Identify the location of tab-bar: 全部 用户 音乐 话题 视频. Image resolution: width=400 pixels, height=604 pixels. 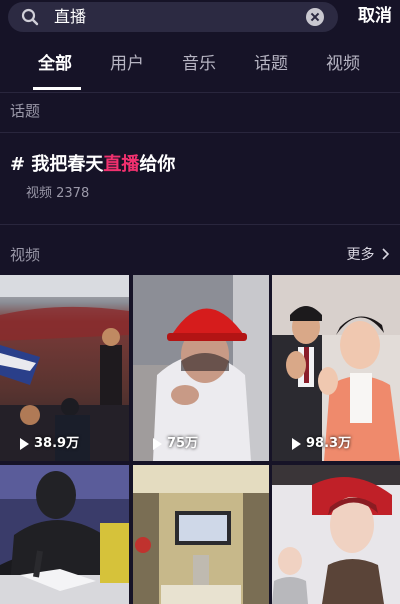
(200, 68).